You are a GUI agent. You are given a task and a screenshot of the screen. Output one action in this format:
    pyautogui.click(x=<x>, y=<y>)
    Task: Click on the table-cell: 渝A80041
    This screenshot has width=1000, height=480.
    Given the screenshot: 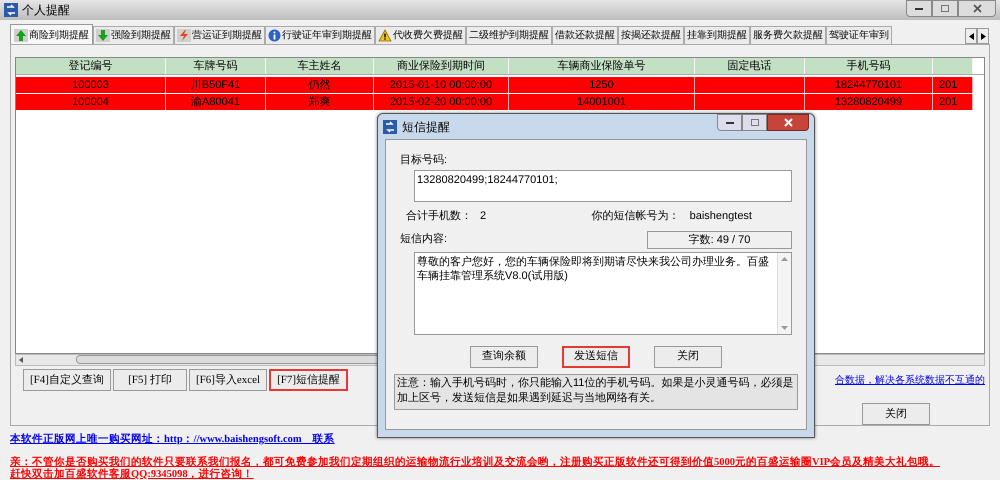 What is the action you would take?
    pyautogui.click(x=216, y=102)
    